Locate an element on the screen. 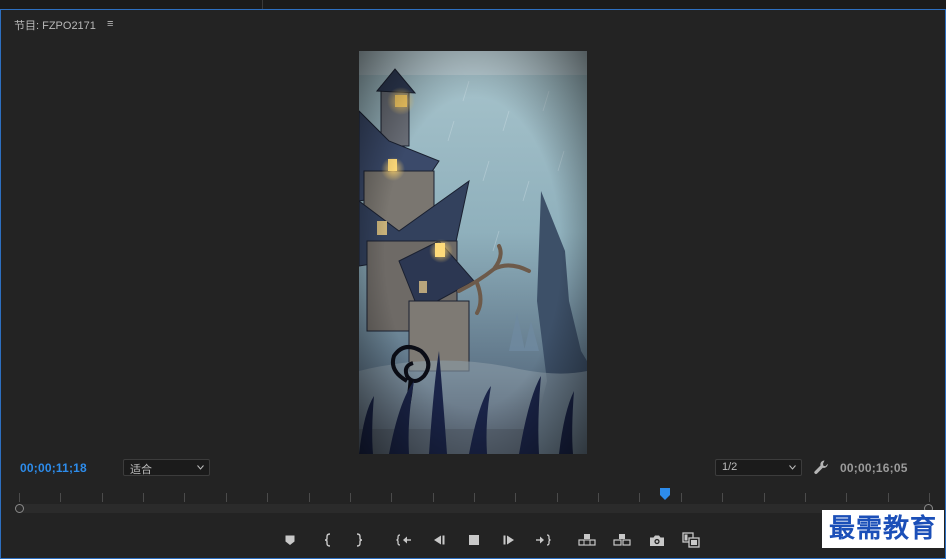  add-marker-button is located at coordinates (290, 540).